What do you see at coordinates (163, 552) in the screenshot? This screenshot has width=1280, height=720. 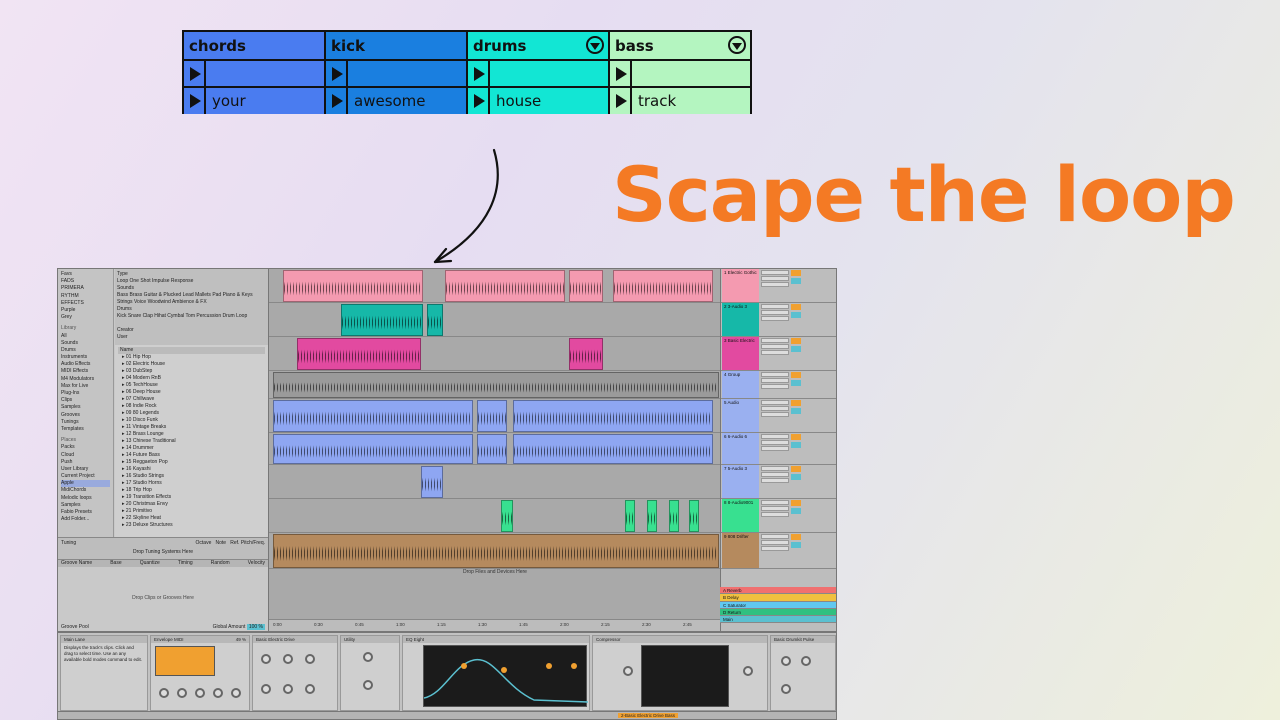 I see `tuning-drop-zone: Drop Tuning Systems Here` at bounding box center [163, 552].